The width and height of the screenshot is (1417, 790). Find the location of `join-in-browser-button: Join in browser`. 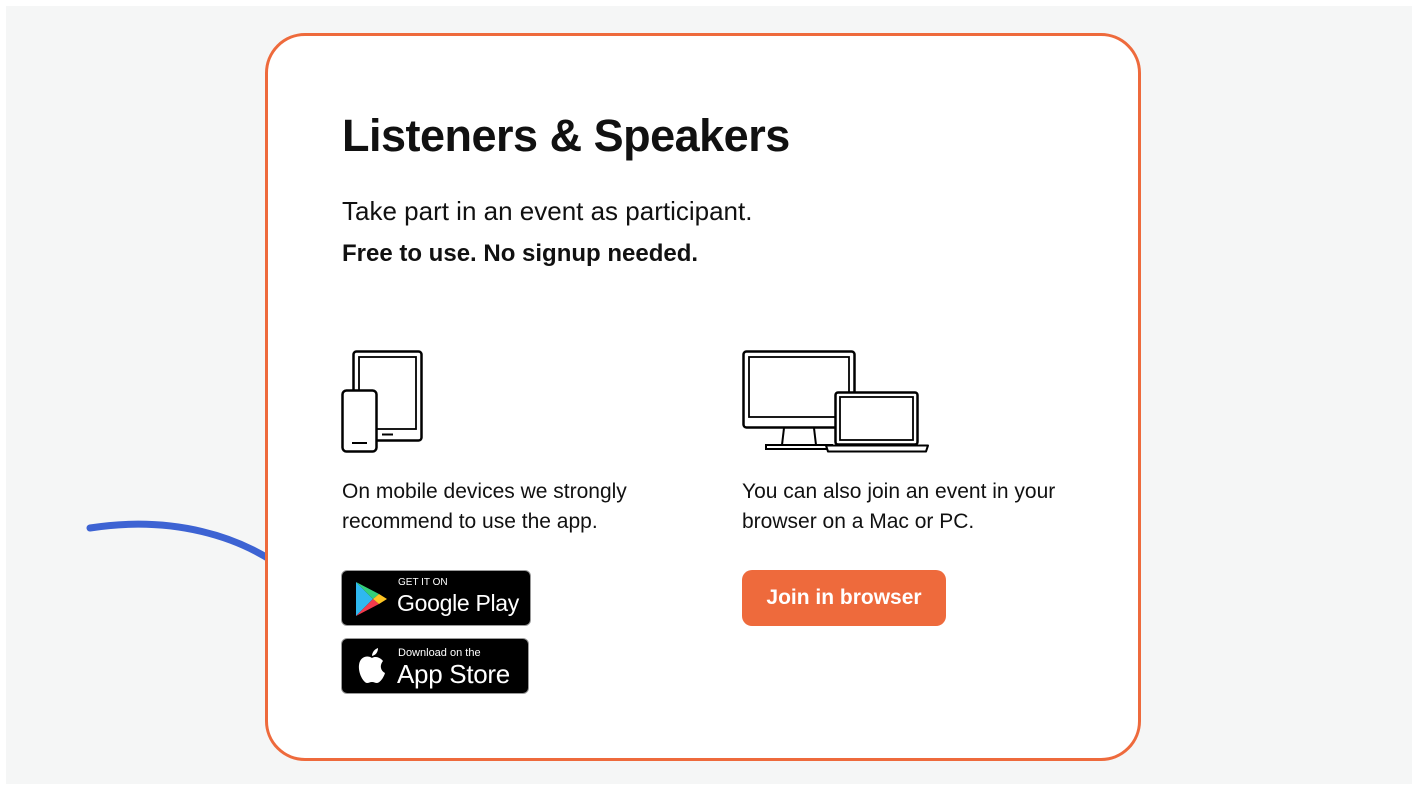

join-in-browser-button: Join in browser is located at coordinates (844, 598).